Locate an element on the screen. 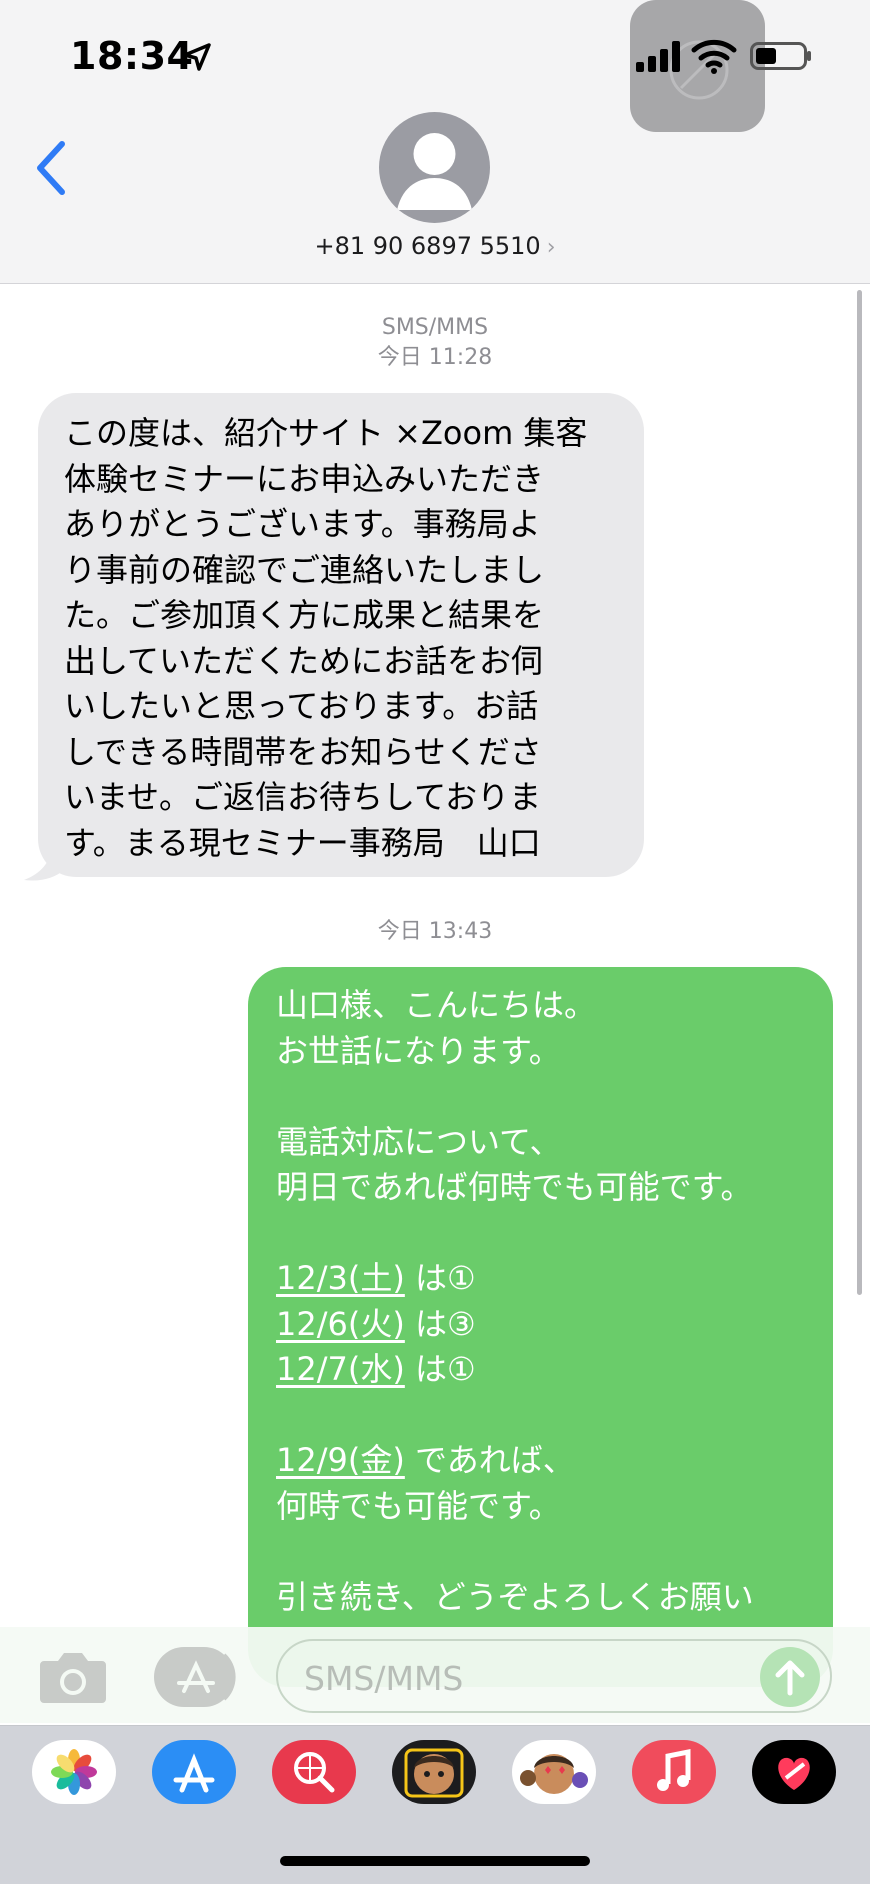 This screenshot has width=870, height=1884. fitness-heart-icon is located at coordinates (794, 1773).